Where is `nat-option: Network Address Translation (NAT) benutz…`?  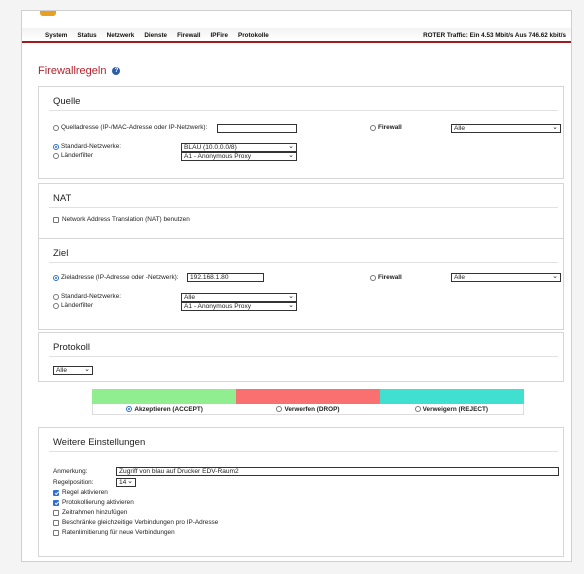 nat-option: Network Address Translation (NAT) benutz… is located at coordinates (121, 219).